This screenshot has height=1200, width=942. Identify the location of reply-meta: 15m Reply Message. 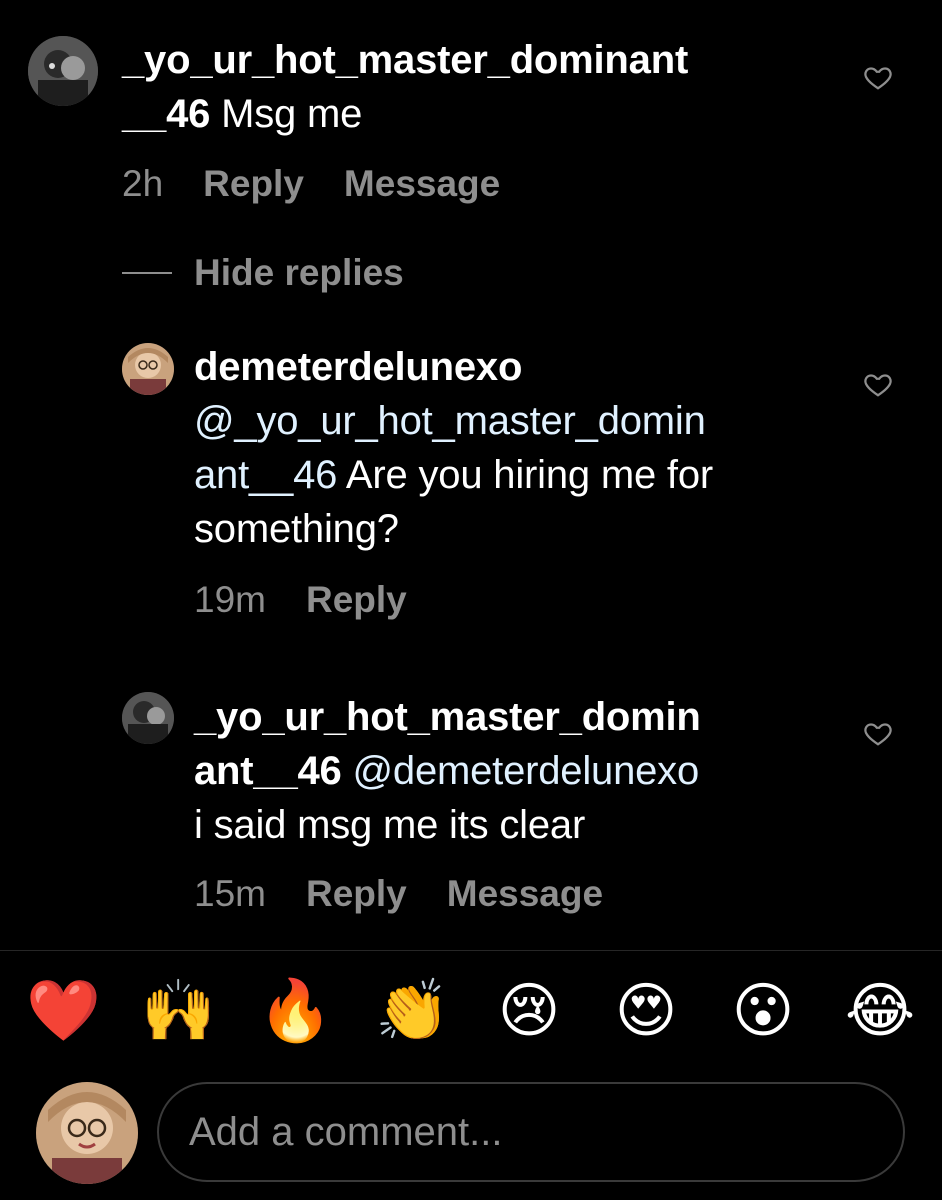
(418, 894).